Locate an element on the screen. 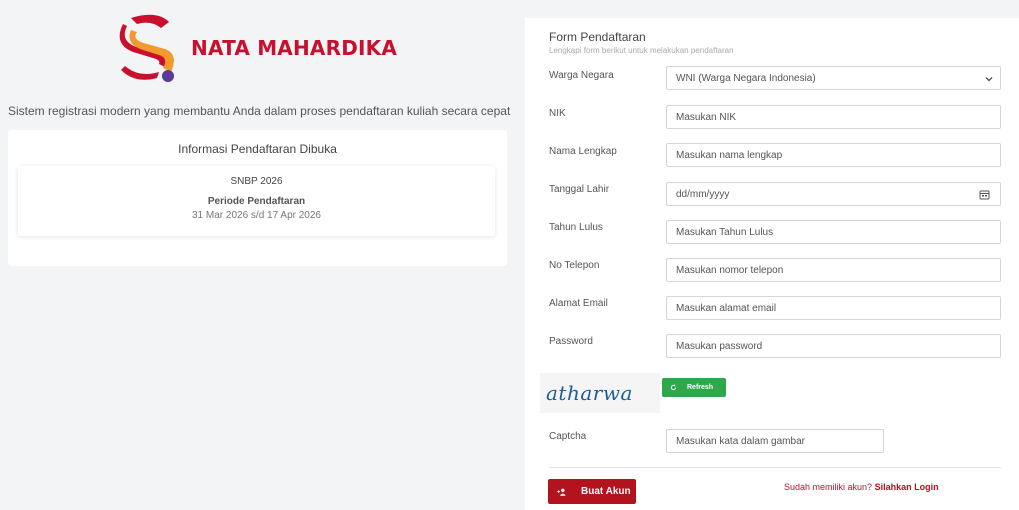  chevron-down-icon is located at coordinates (989, 79).